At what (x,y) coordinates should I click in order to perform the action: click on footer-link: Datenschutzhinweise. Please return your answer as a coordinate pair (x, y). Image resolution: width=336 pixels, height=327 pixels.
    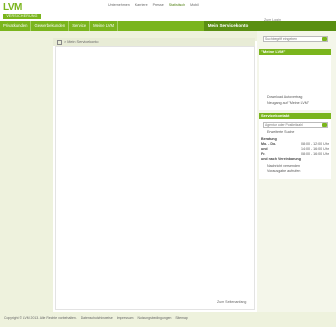
    Looking at the image, I should click on (97, 318).